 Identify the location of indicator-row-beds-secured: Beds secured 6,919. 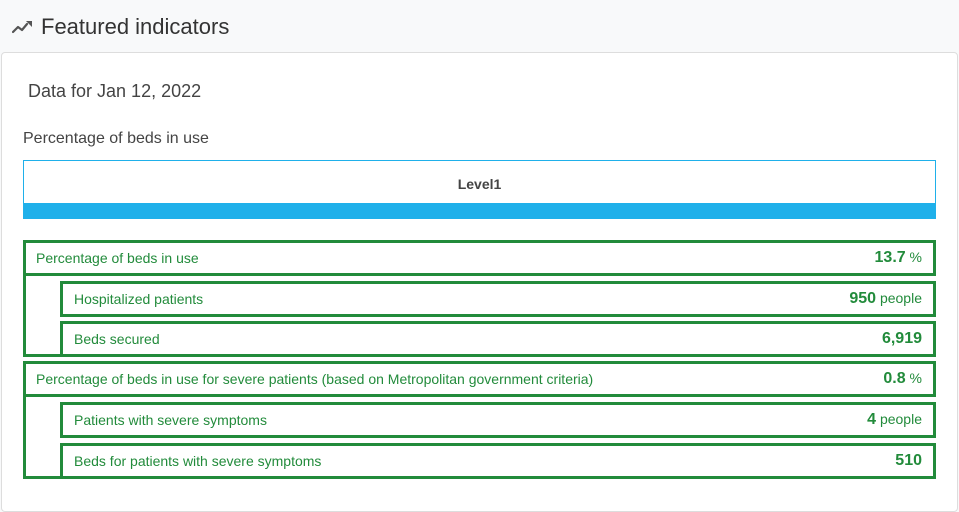
(498, 339).